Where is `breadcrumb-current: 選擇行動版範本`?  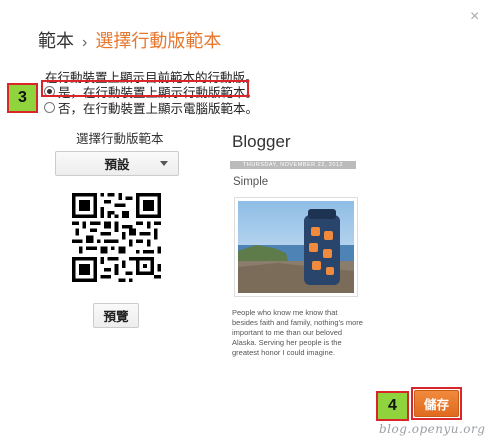 breadcrumb-current: 選擇行動版範本 is located at coordinates (158, 41).